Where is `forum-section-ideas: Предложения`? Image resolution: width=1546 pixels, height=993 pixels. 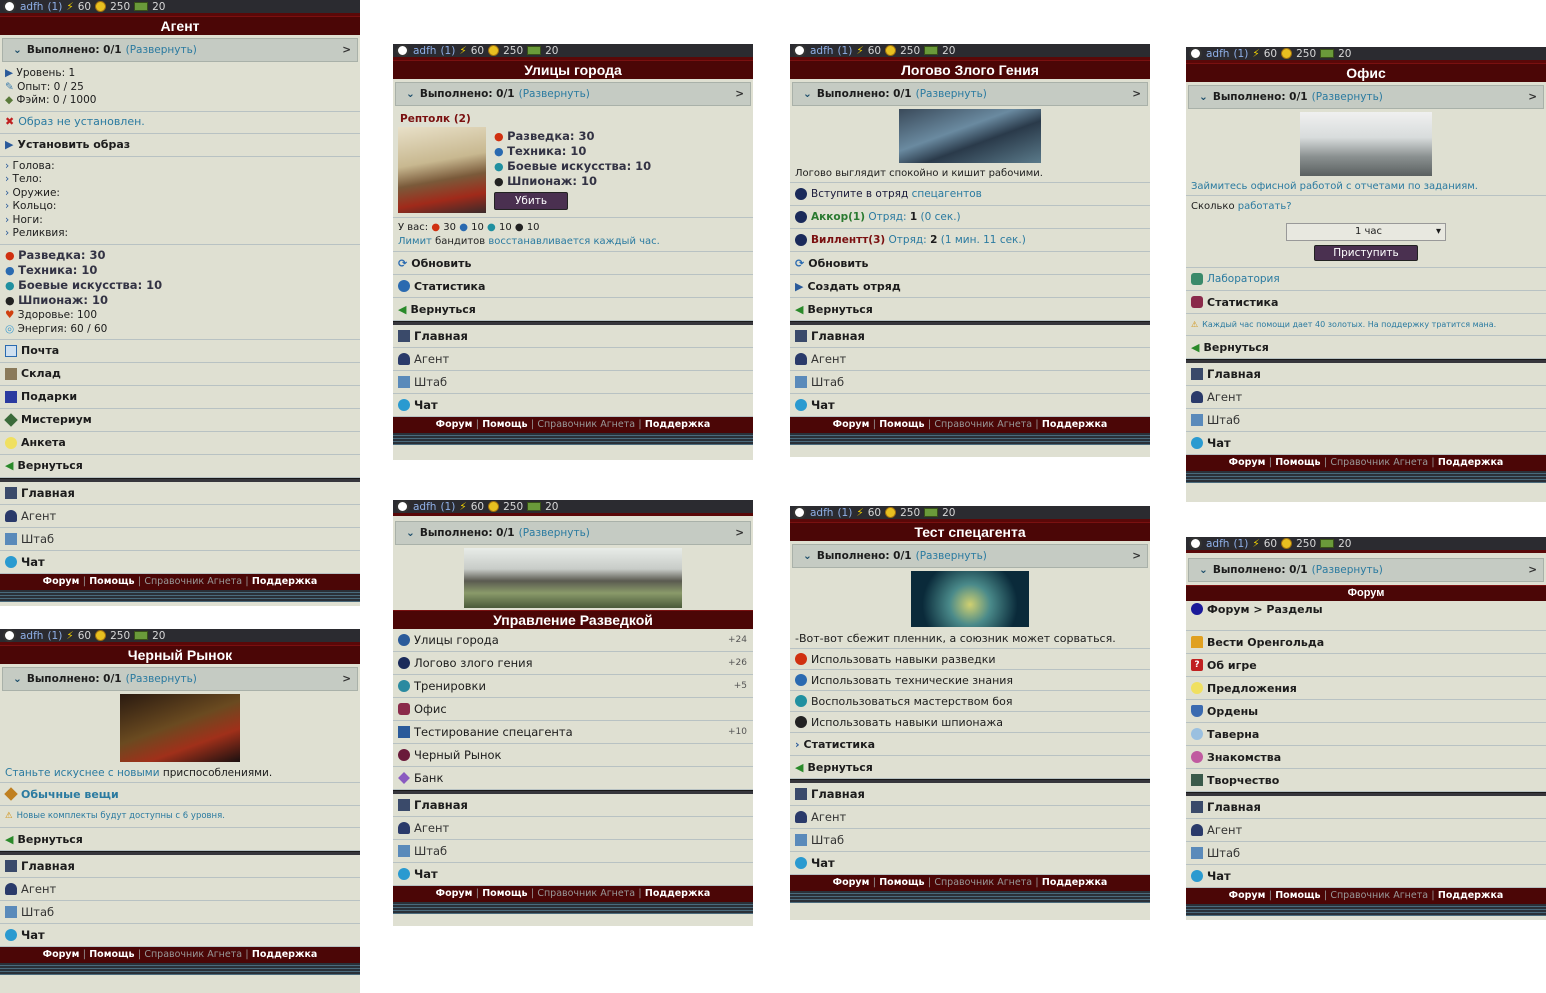
forum-section-ideas: Предложения is located at coordinates (1366, 688).